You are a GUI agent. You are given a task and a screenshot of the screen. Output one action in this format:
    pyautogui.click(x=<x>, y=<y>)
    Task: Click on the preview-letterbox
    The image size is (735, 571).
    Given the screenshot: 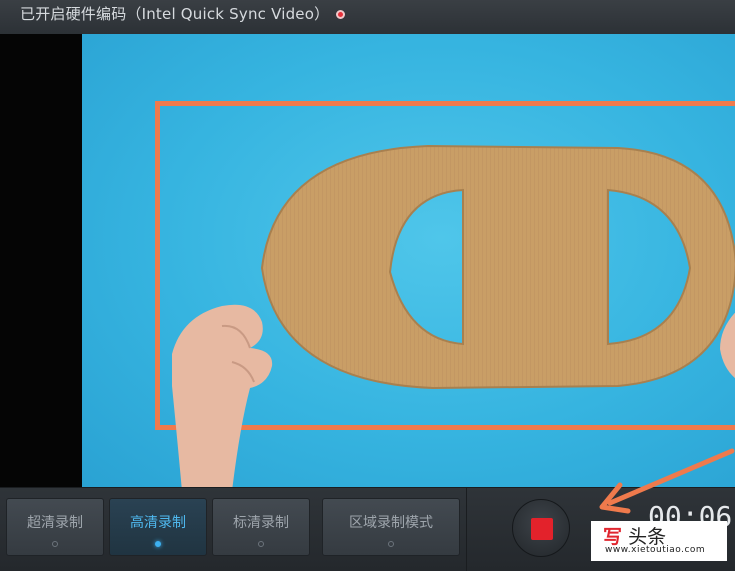 What is the action you would take?
    pyautogui.click(x=41, y=260)
    